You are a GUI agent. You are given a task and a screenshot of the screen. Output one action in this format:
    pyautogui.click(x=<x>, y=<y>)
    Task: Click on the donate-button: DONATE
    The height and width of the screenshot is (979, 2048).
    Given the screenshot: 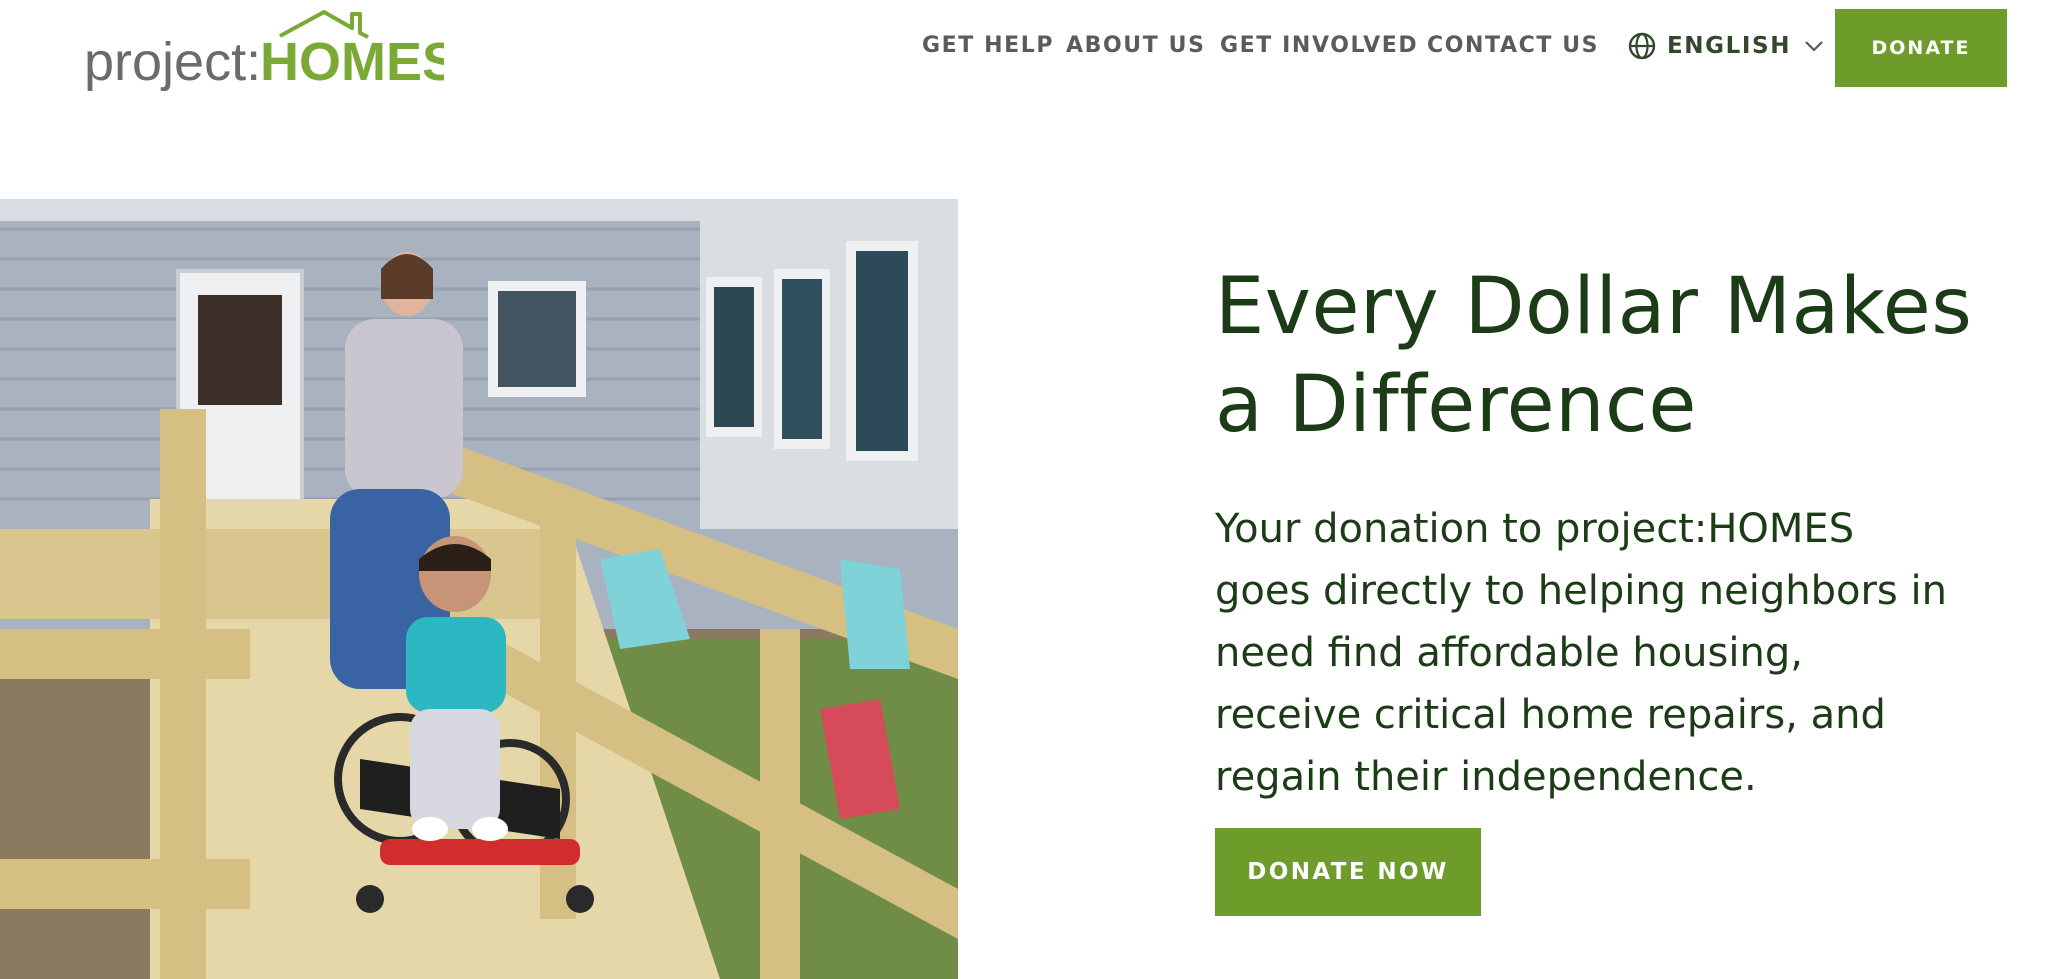 What is the action you would take?
    pyautogui.click(x=1921, y=48)
    